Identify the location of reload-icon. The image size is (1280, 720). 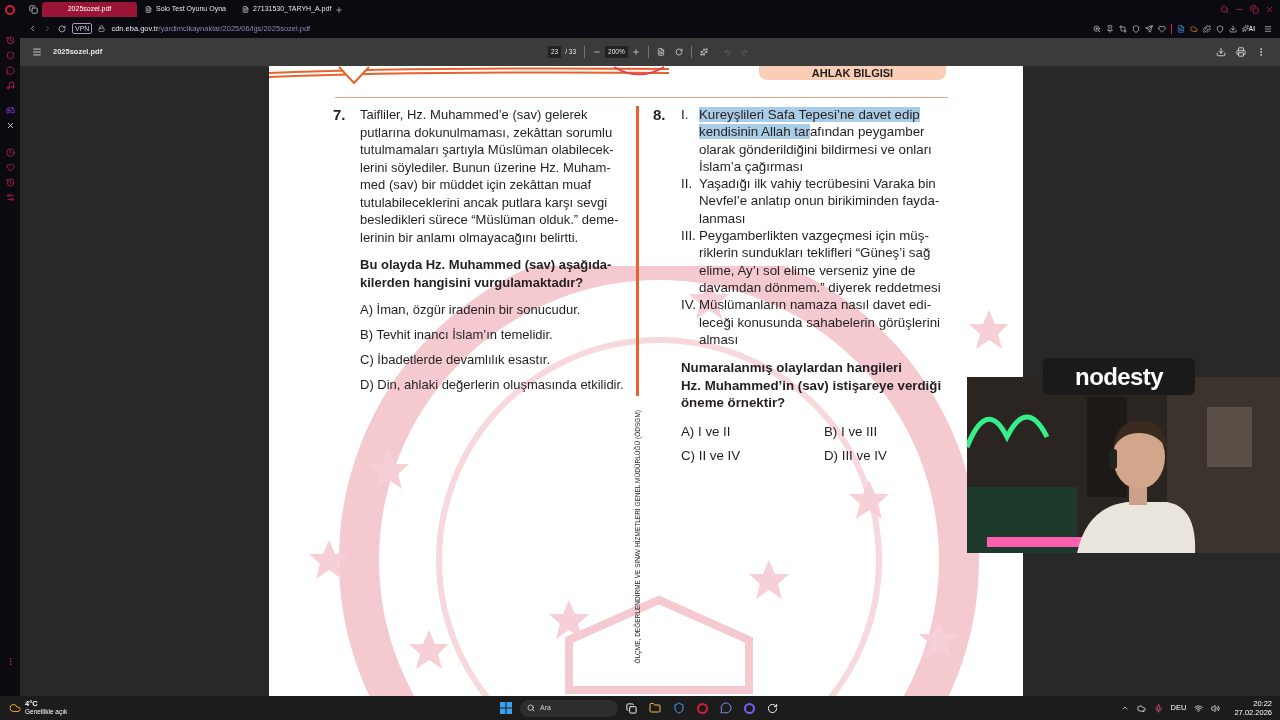
(62, 28).